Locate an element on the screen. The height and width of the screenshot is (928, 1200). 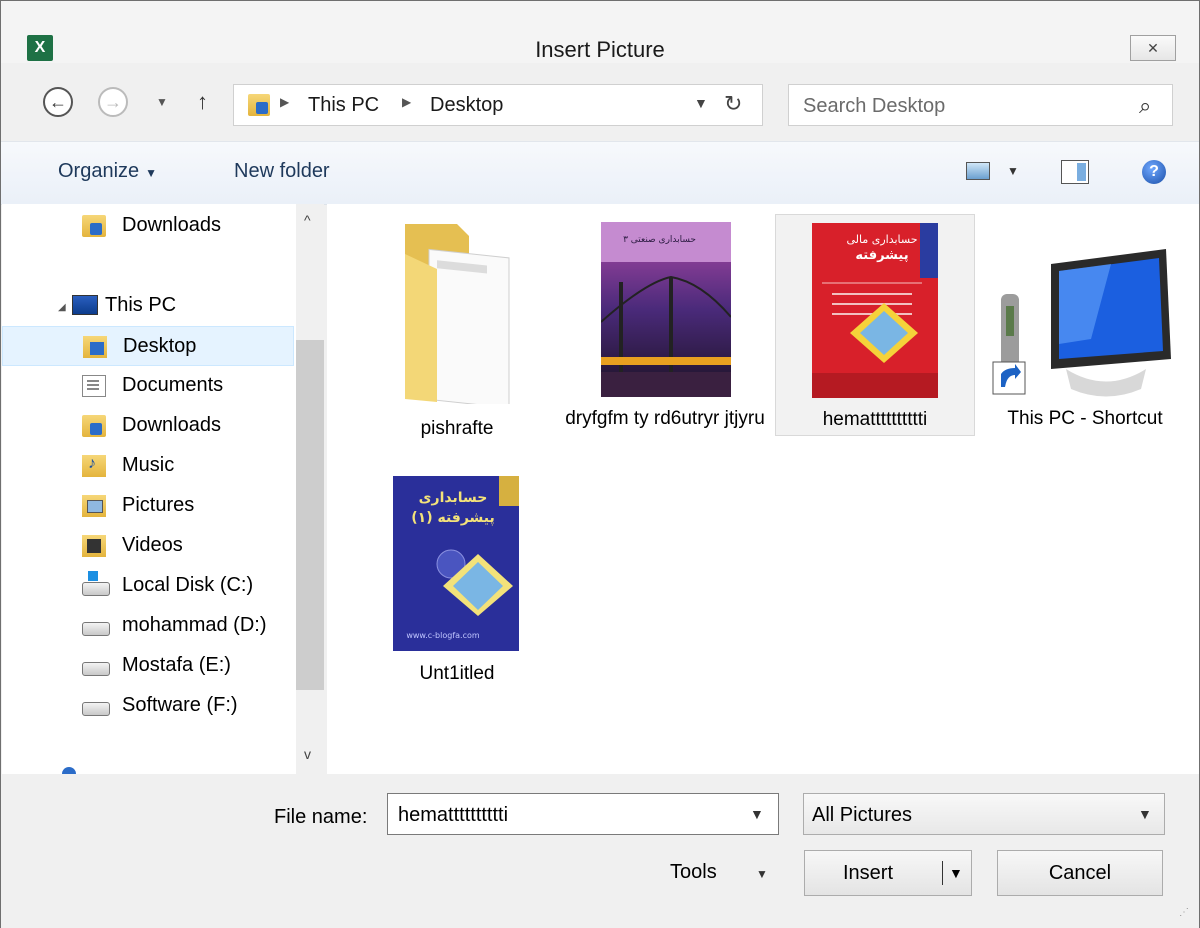
file-type-value: All Pictures is located at coordinates (862, 815).